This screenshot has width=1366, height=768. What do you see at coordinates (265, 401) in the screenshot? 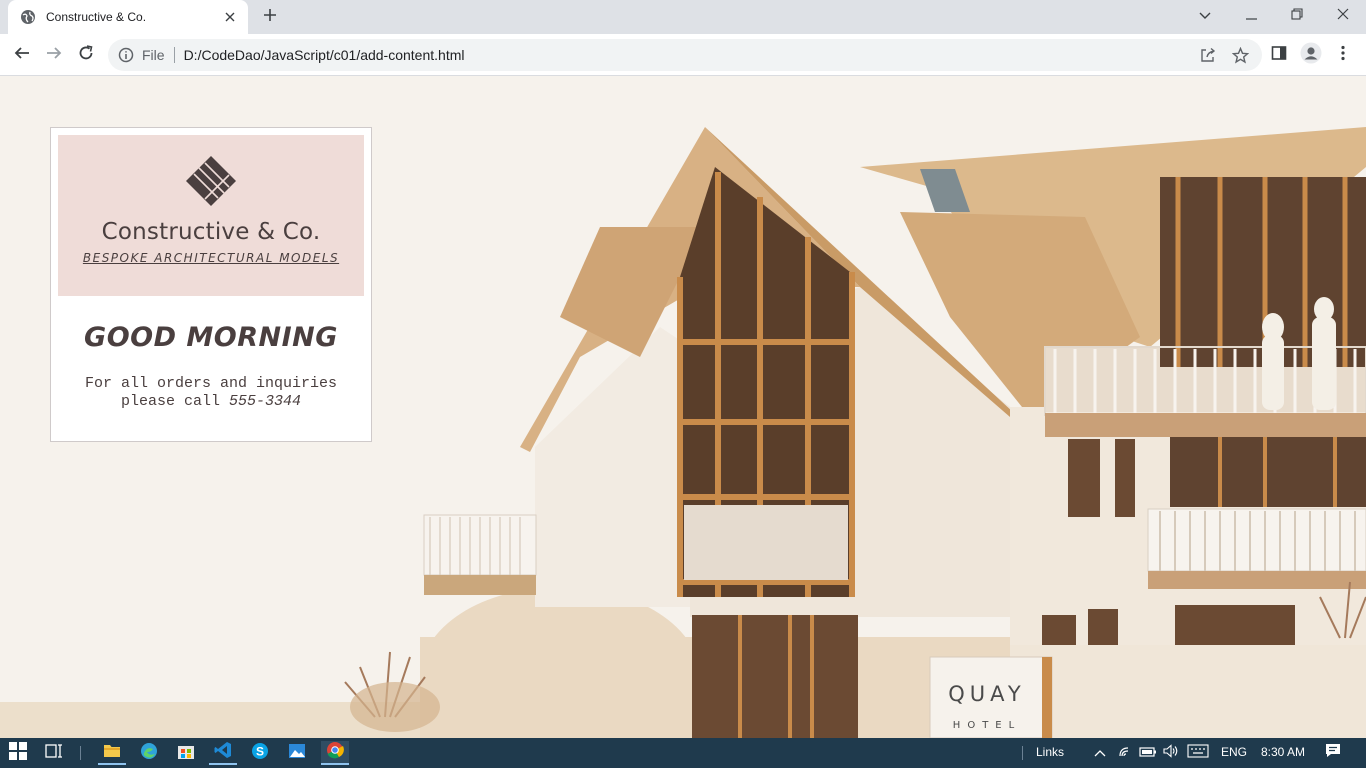
I see `phone-number: 555-3344` at bounding box center [265, 401].